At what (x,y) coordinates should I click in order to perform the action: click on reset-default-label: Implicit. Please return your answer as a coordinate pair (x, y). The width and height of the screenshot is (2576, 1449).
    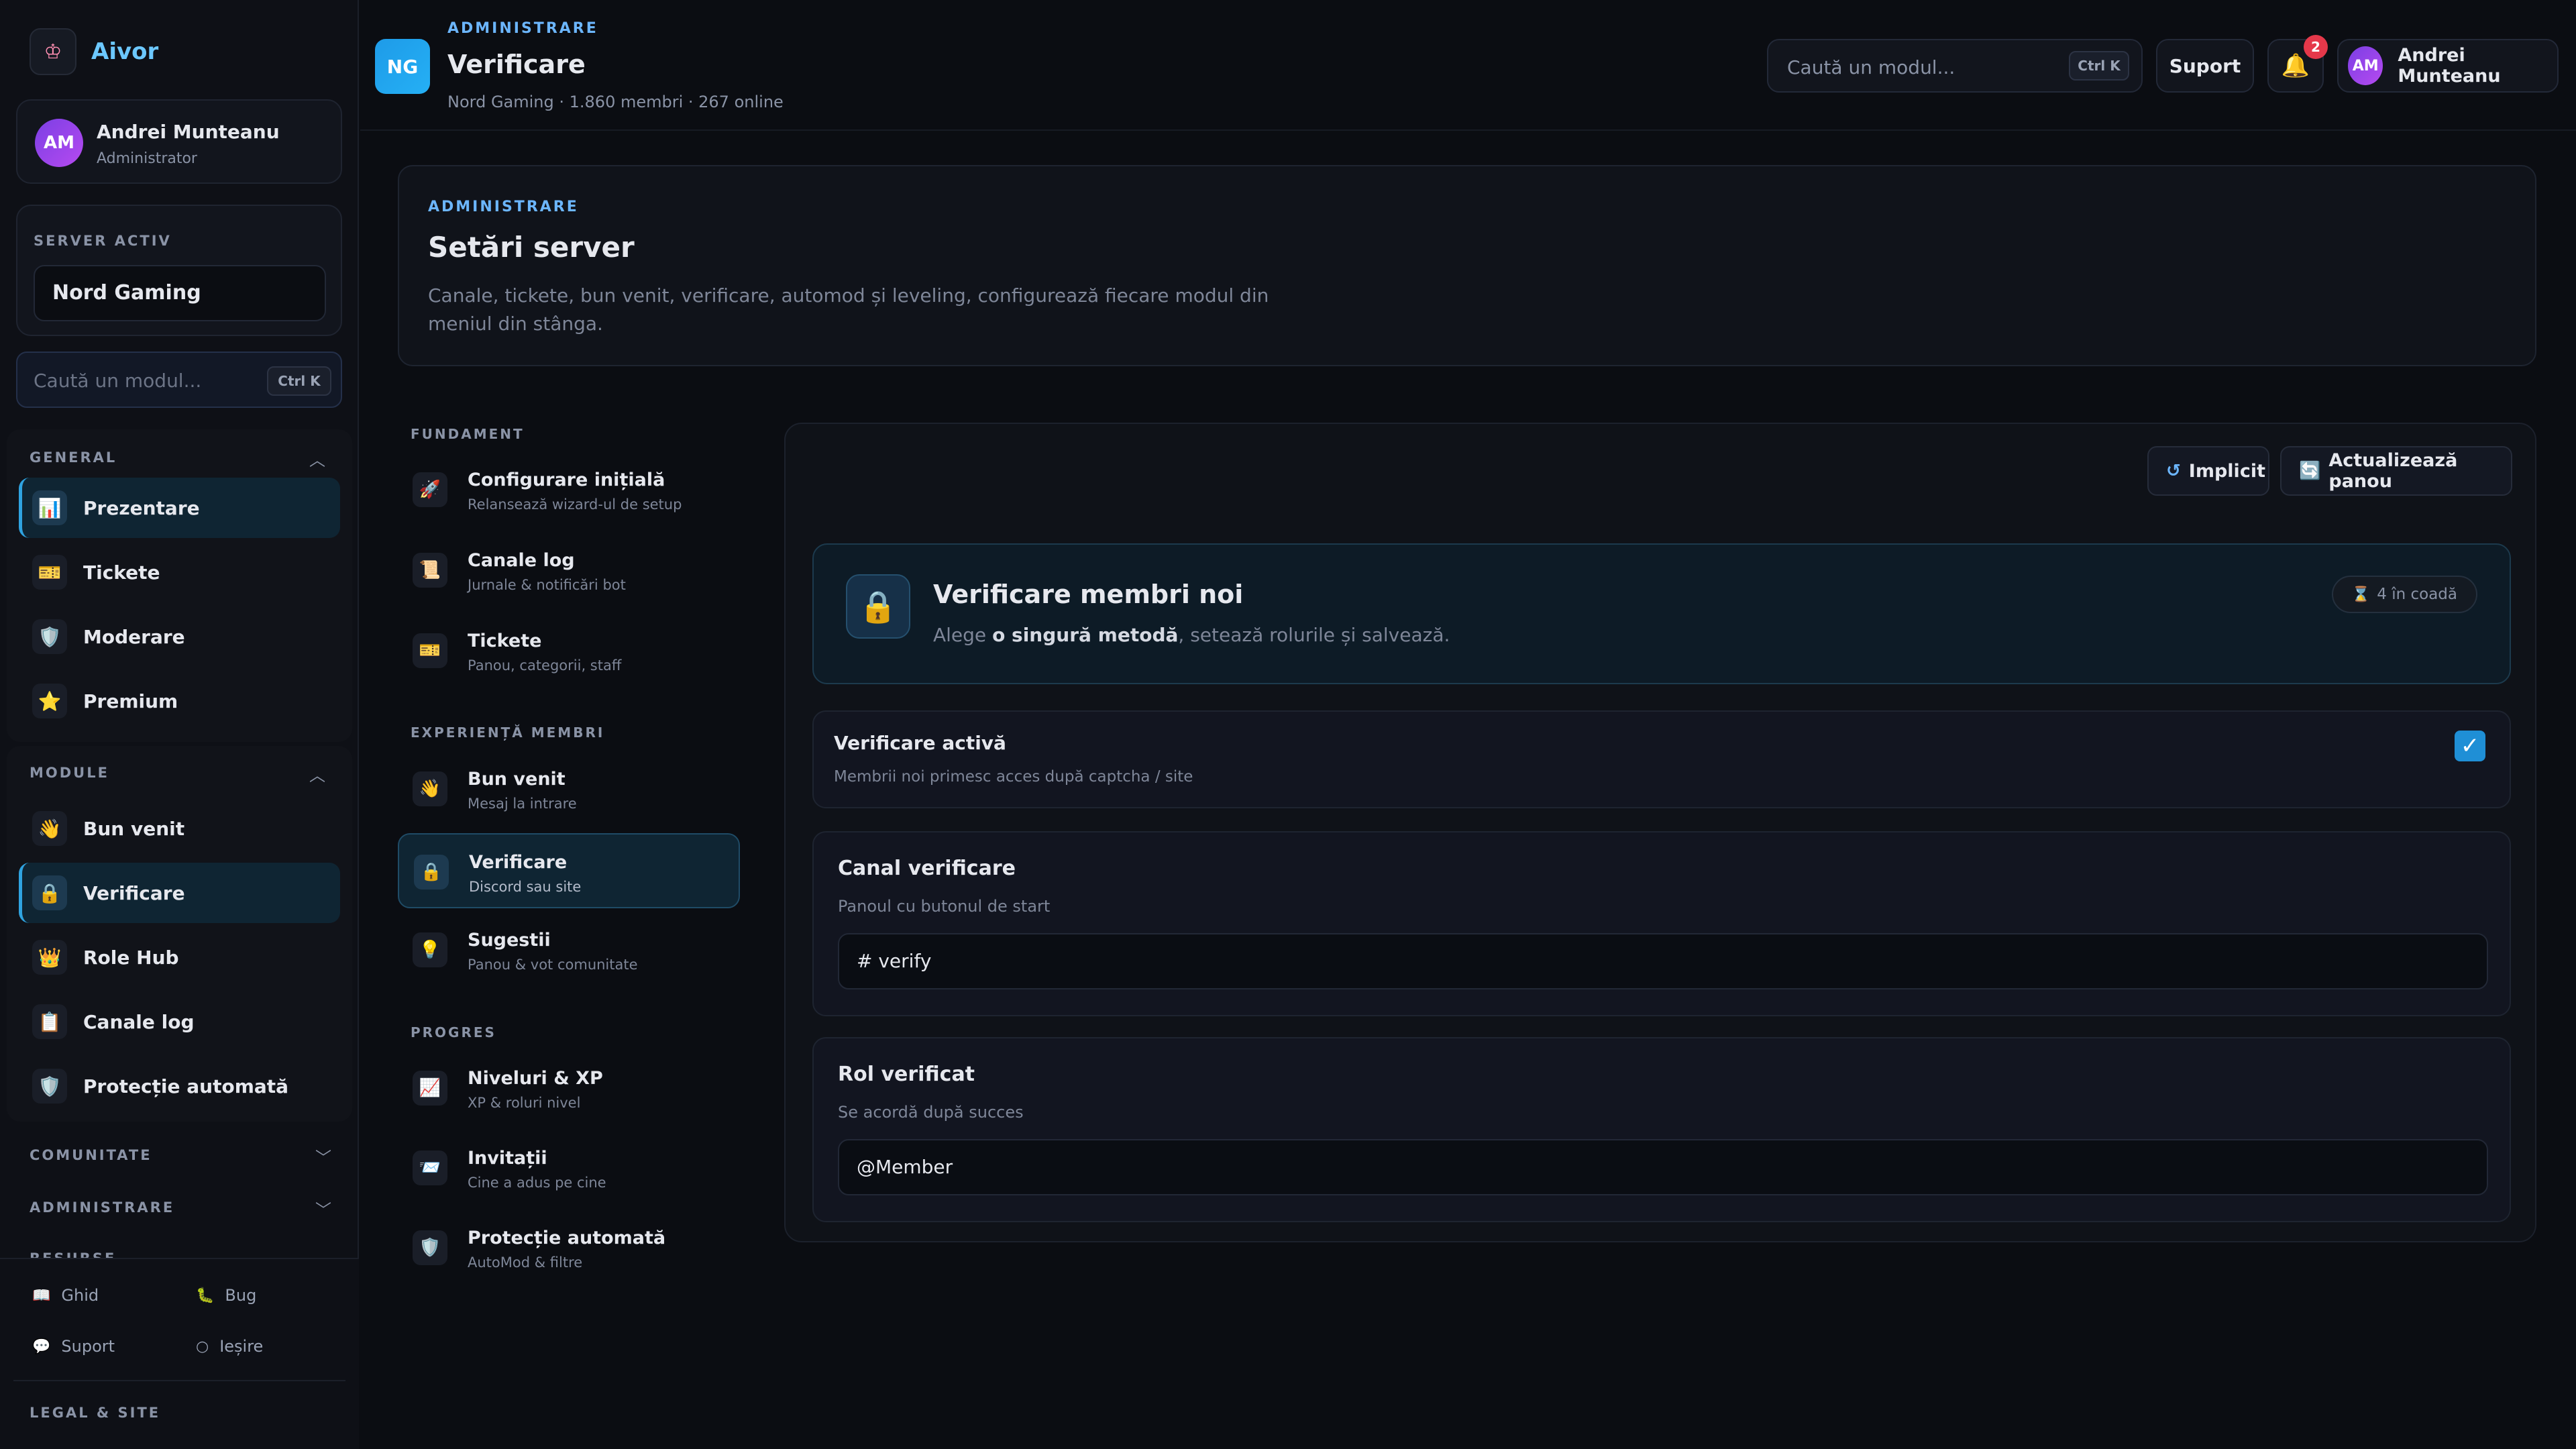
    Looking at the image, I should click on (2226, 471).